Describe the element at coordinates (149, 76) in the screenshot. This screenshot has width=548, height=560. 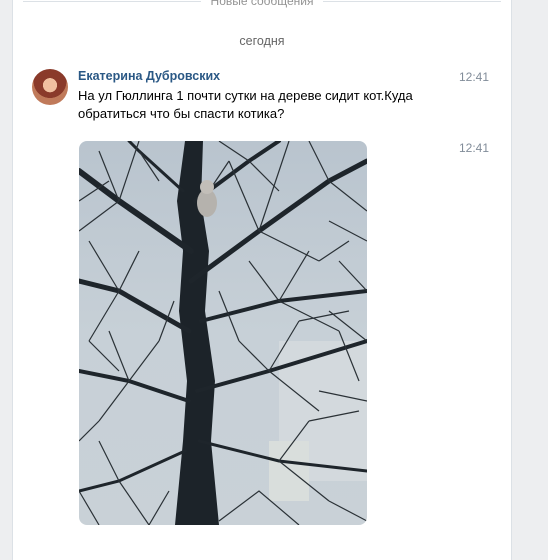
I see `message-author: Екатерина Дубровских` at that location.